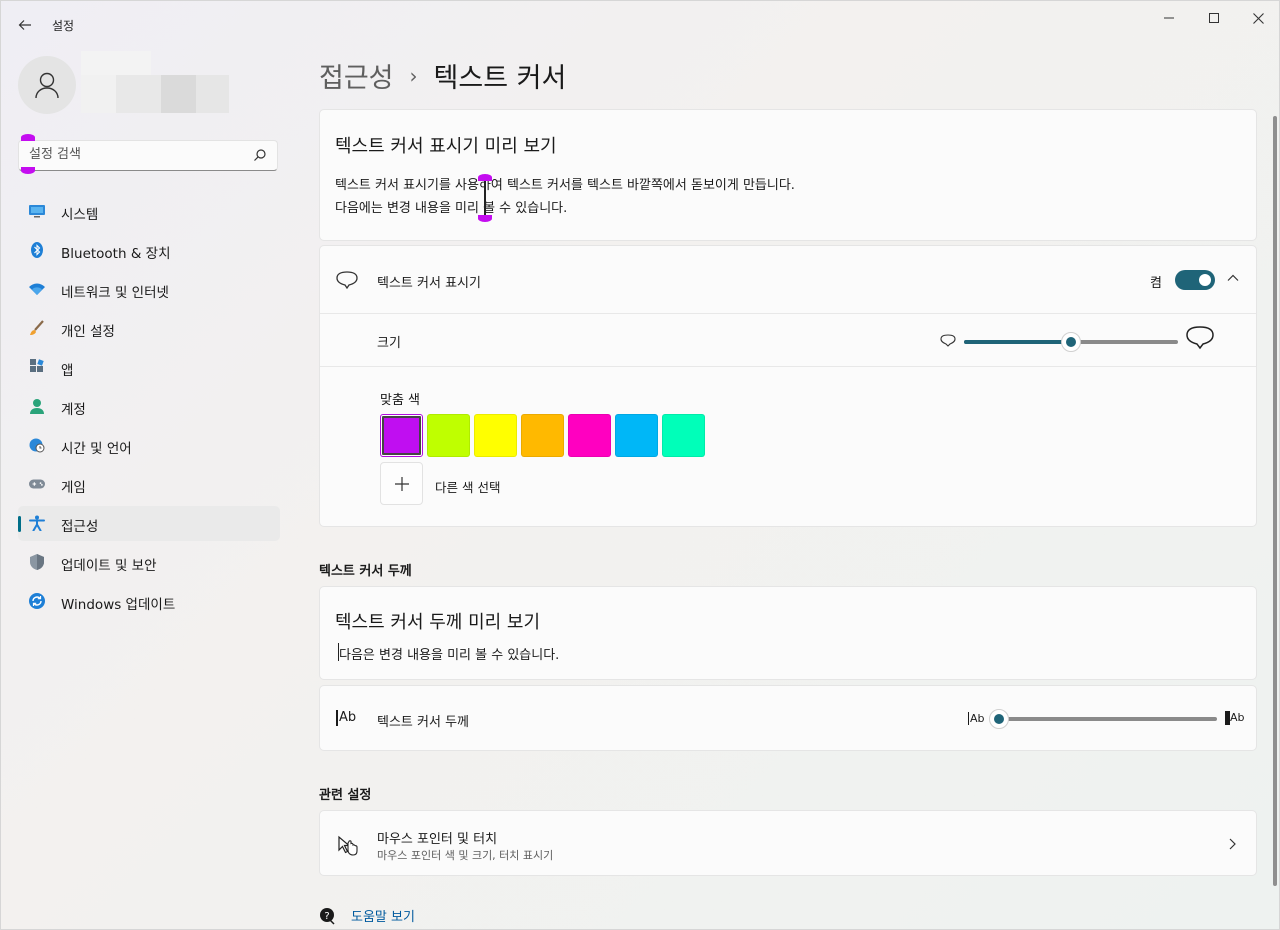 This screenshot has width=1280, height=930. I want to click on apps-icon, so click(37, 367).